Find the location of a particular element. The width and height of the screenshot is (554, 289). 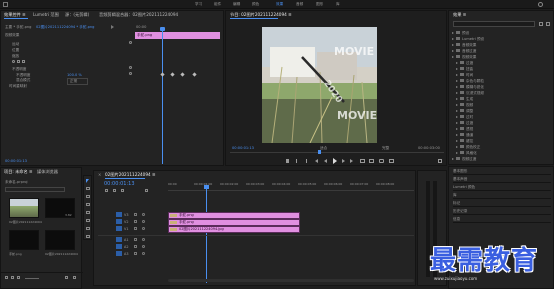

in-point-icon is located at coordinates (297, 161).